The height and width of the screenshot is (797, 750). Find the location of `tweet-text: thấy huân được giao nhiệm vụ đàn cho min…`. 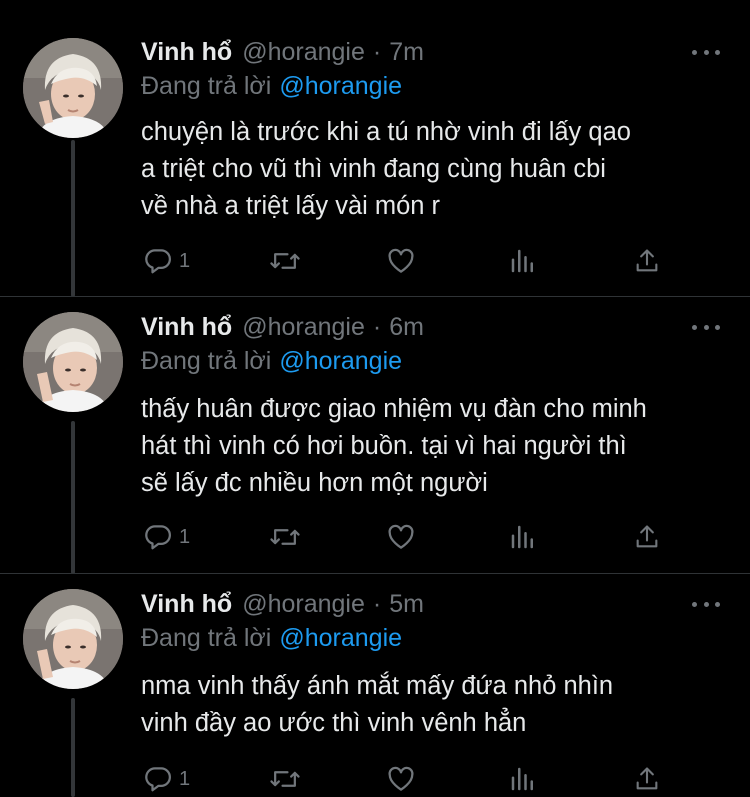

tweet-text: thấy huân được giao nhiệm vụ đàn cho min… is located at coordinates (394, 446).